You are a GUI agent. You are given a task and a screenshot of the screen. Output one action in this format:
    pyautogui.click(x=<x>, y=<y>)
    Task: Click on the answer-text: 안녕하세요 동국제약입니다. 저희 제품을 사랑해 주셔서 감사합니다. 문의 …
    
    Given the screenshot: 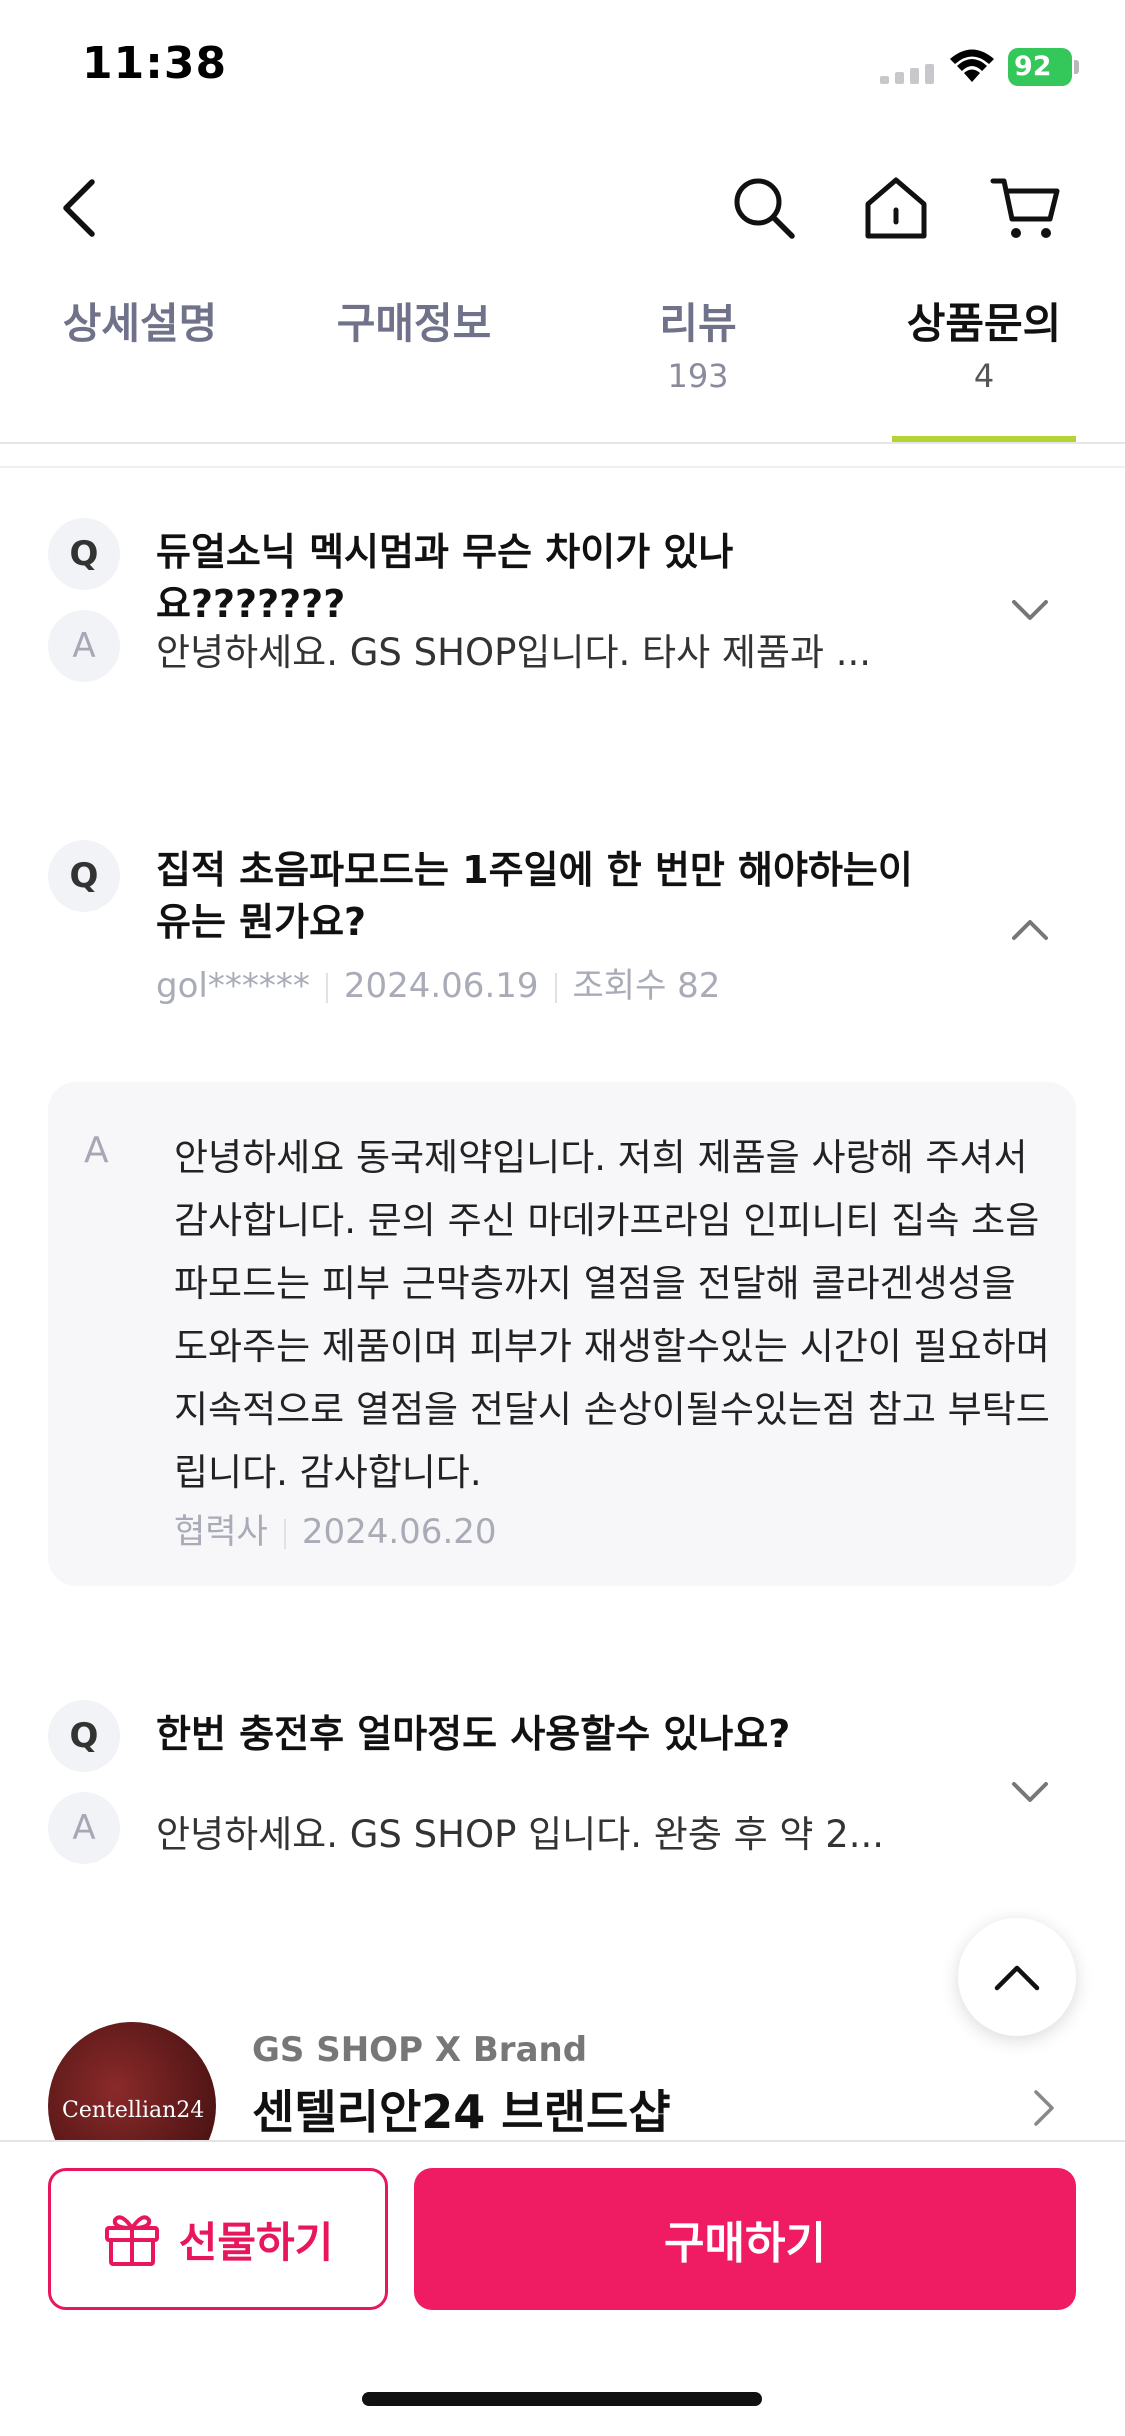 What is the action you would take?
    pyautogui.click(x=612, y=1315)
    